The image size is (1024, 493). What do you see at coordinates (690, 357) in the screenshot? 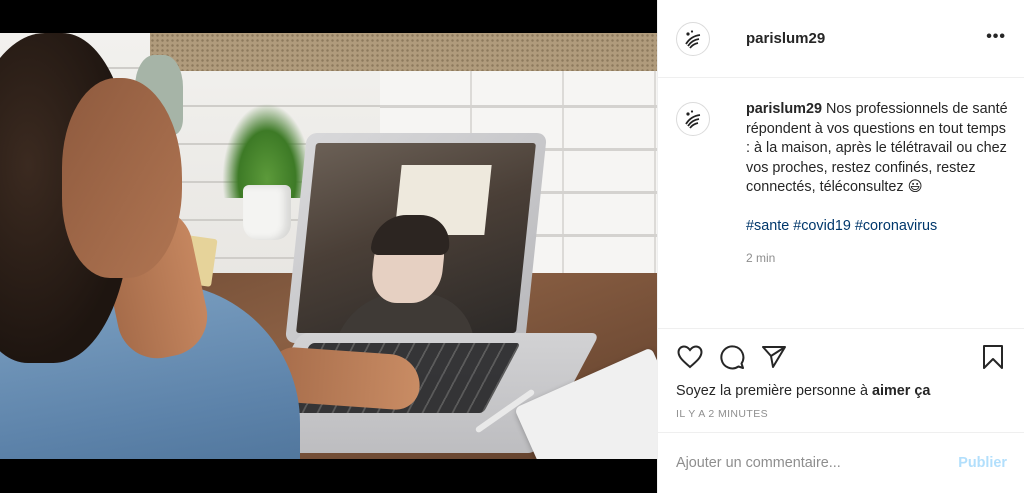
I see `heart-icon` at bounding box center [690, 357].